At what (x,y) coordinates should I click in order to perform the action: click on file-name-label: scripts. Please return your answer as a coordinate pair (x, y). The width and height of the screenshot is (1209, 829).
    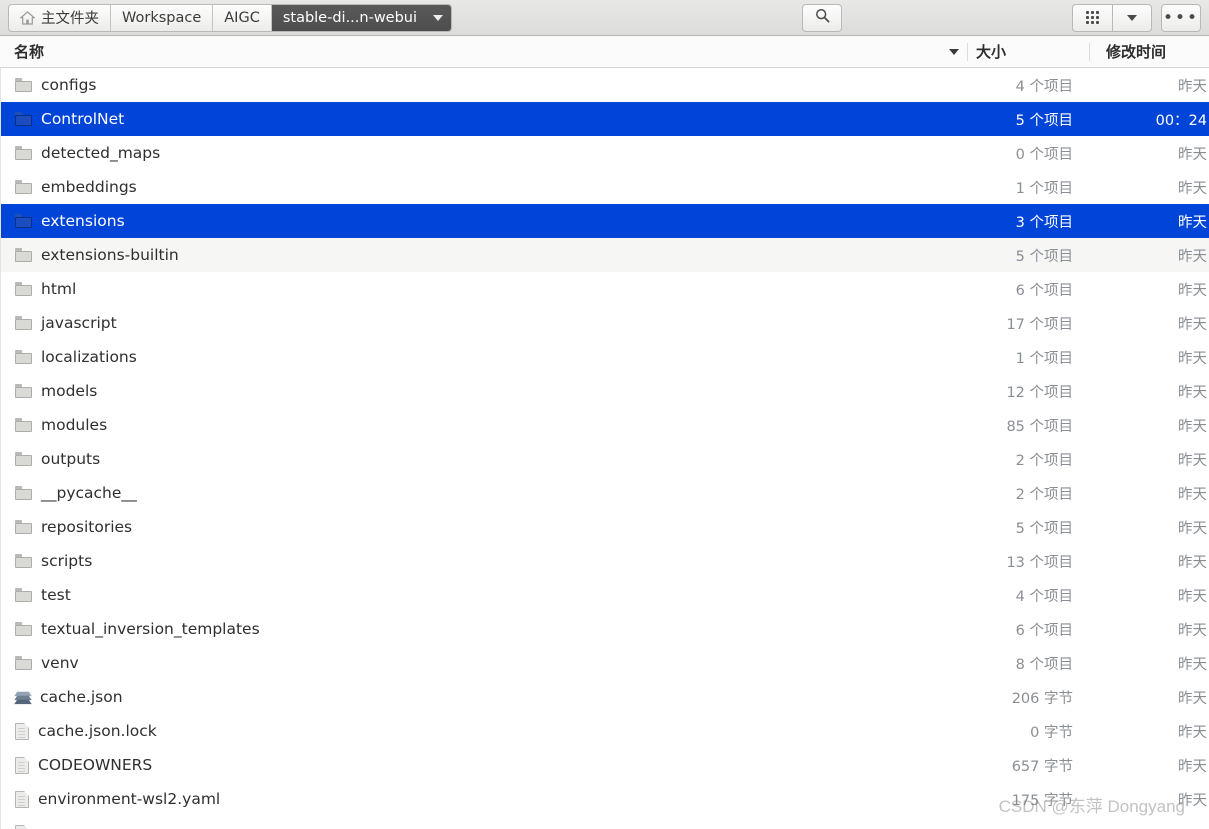
    Looking at the image, I should click on (67, 561).